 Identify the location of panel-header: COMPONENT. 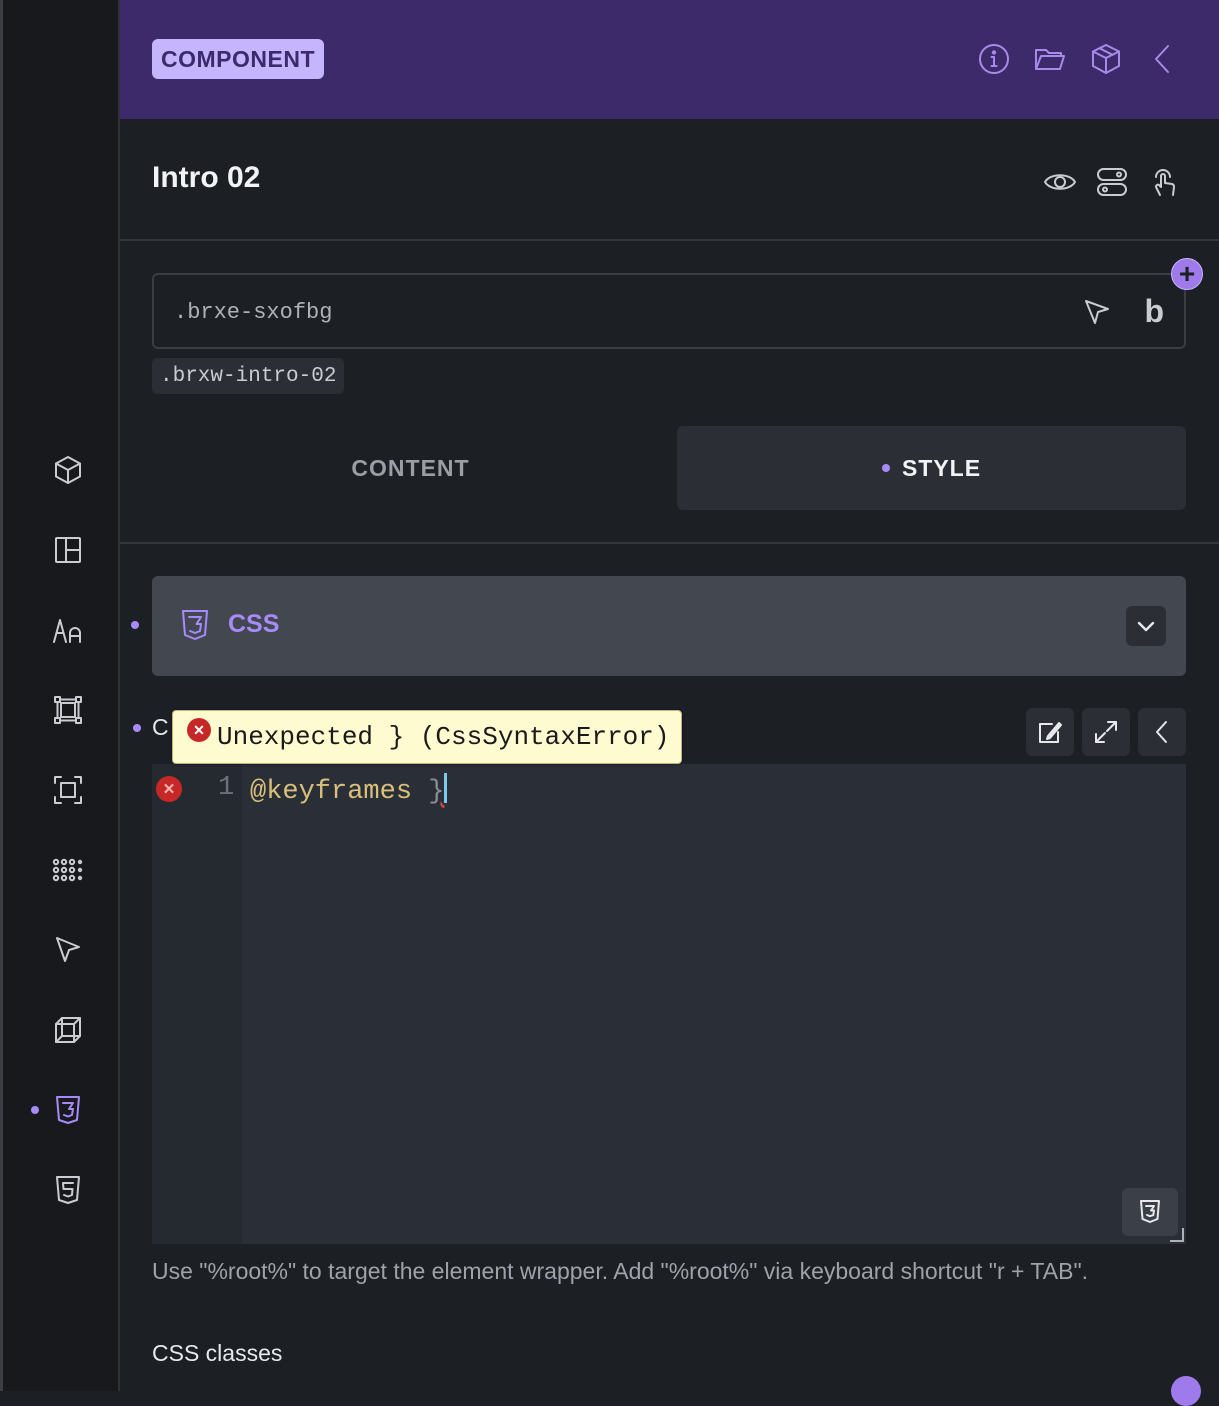
(669, 59).